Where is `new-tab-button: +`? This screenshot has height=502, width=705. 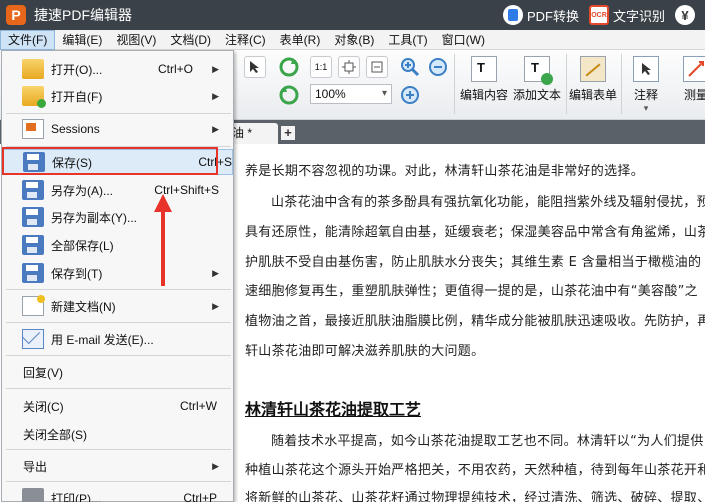
new-tab-button: + is located at coordinates (288, 133).